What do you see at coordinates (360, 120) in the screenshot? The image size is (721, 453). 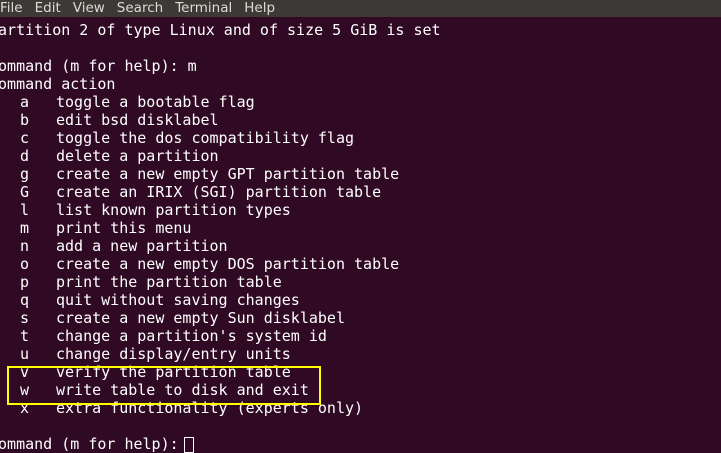 I see `menu-option-b: b edit bsd disklabel` at bounding box center [360, 120].